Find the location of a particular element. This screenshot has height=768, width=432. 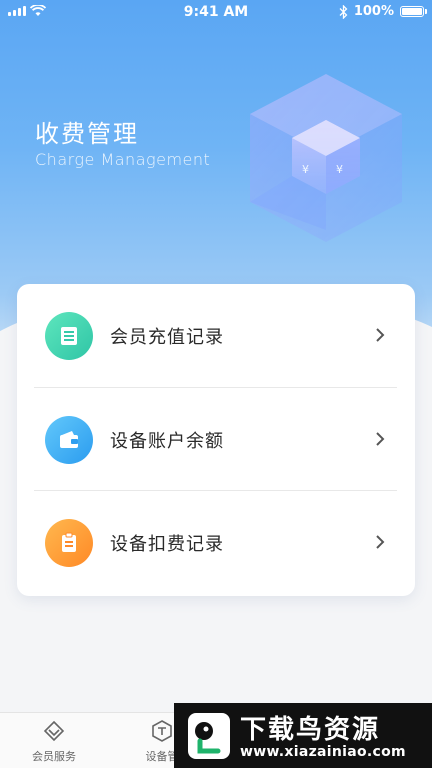

clipboard-icon is located at coordinates (69, 543).